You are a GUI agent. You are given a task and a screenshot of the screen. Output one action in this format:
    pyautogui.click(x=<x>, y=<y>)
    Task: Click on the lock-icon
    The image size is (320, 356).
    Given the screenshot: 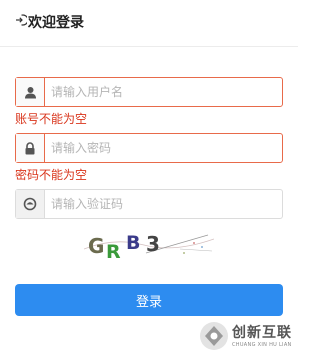 What is the action you would take?
    pyautogui.click(x=30, y=148)
    